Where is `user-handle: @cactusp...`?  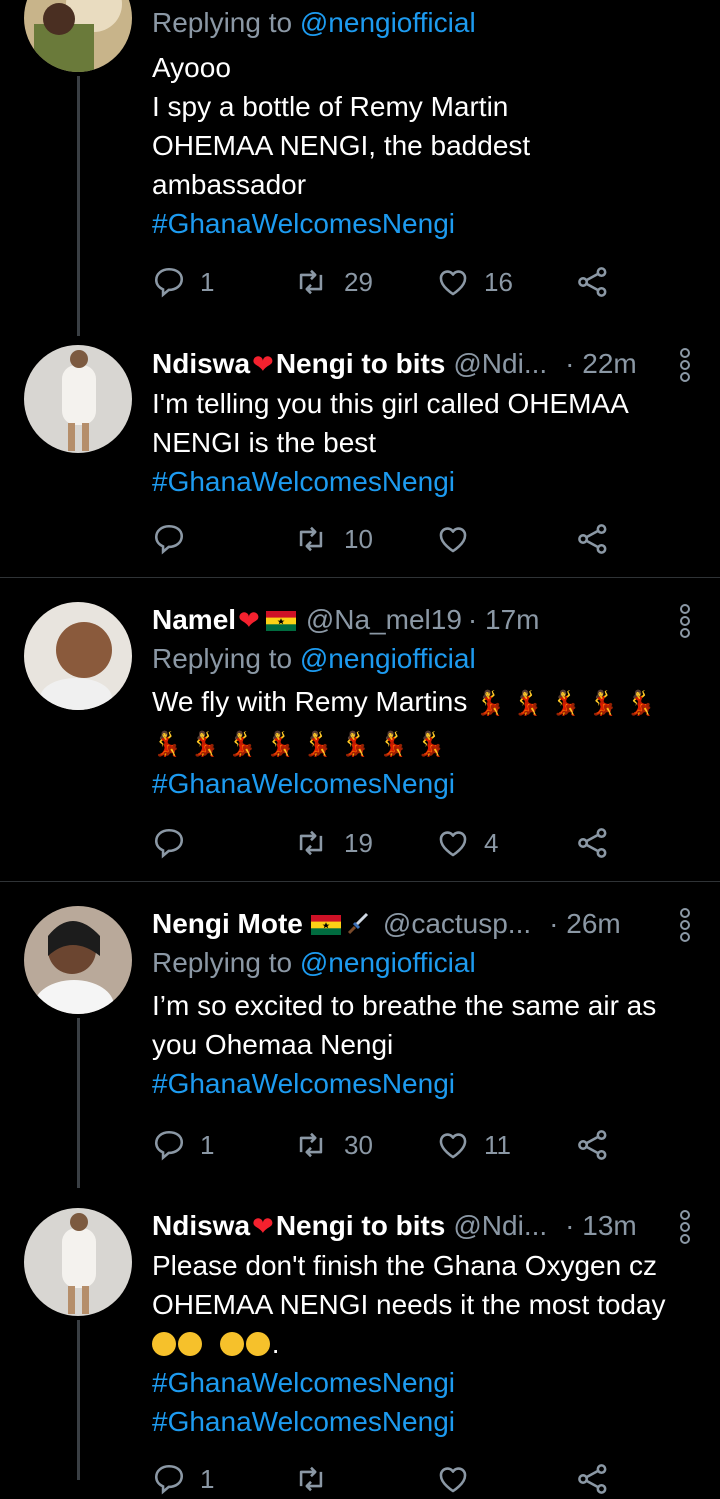
user-handle: @cactusp... is located at coordinates (457, 924).